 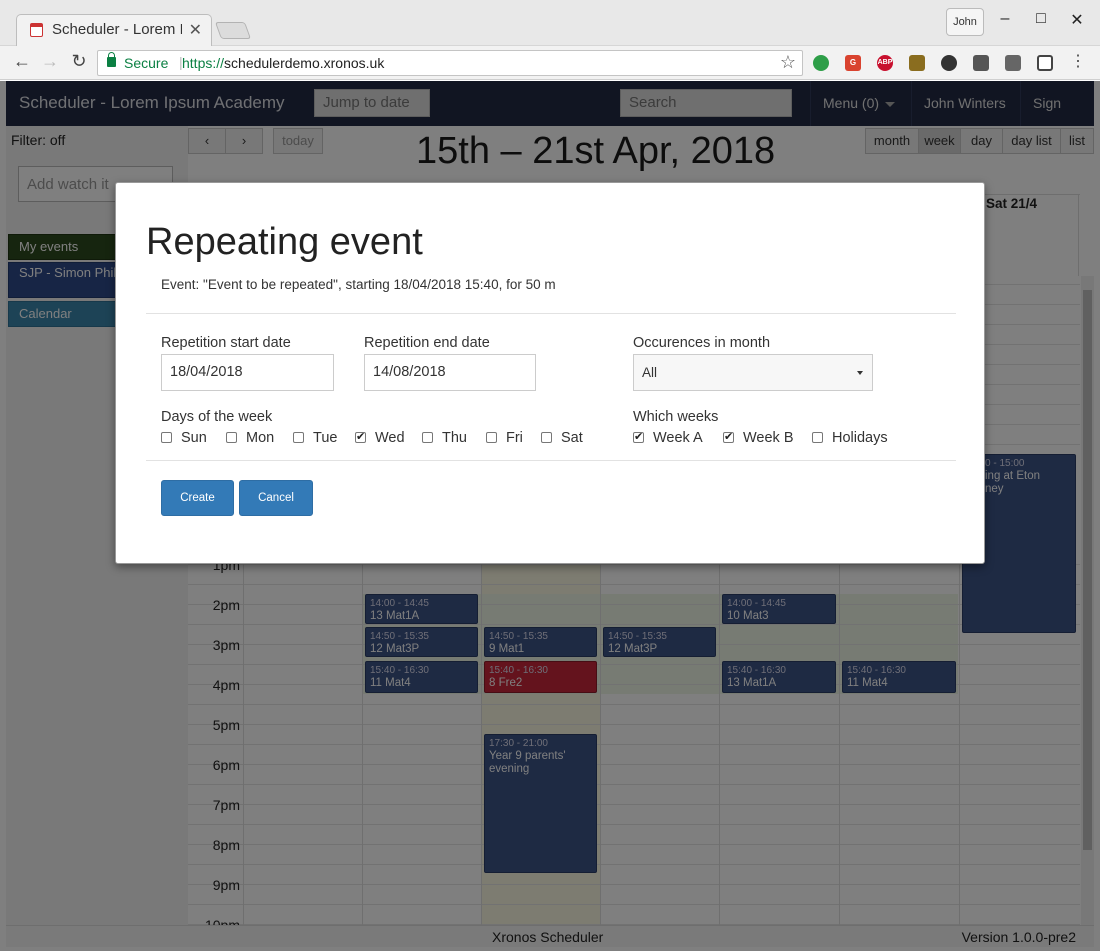 What do you see at coordinates (226, 343) in the screenshot?
I see `start-date-label: Repetition start date` at bounding box center [226, 343].